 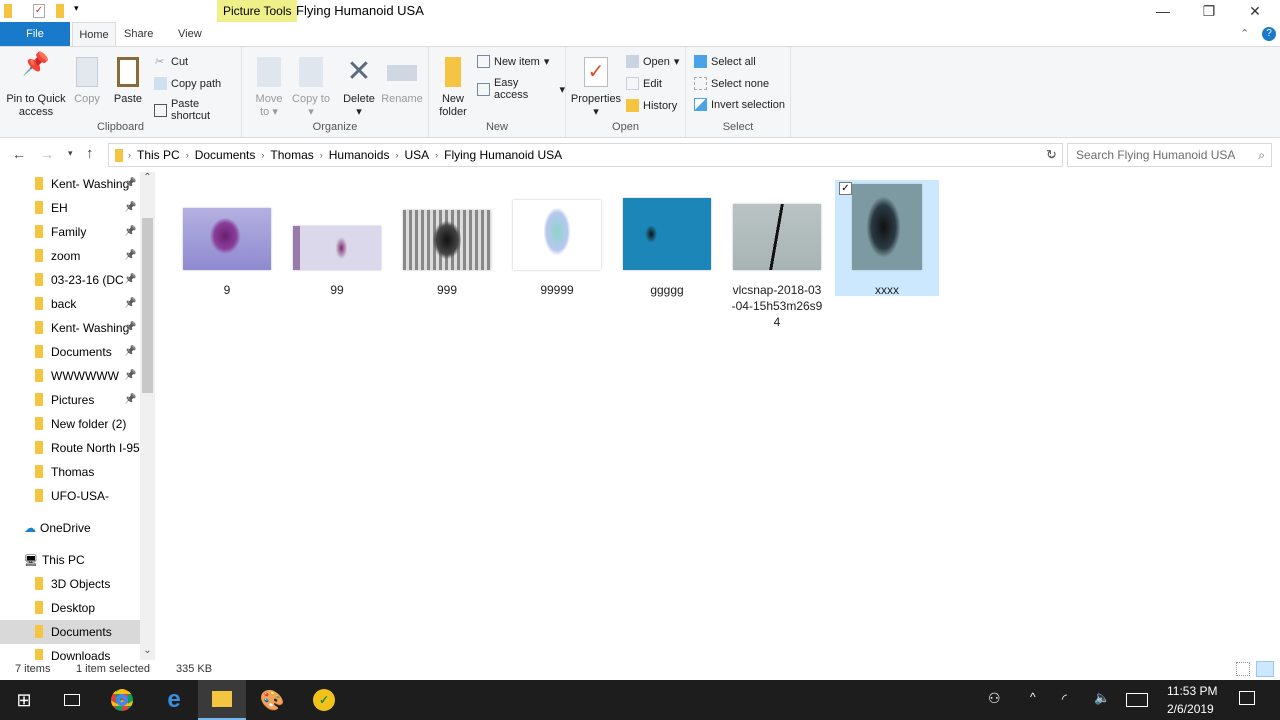 I want to click on file-item: 999, so click(x=447, y=239).